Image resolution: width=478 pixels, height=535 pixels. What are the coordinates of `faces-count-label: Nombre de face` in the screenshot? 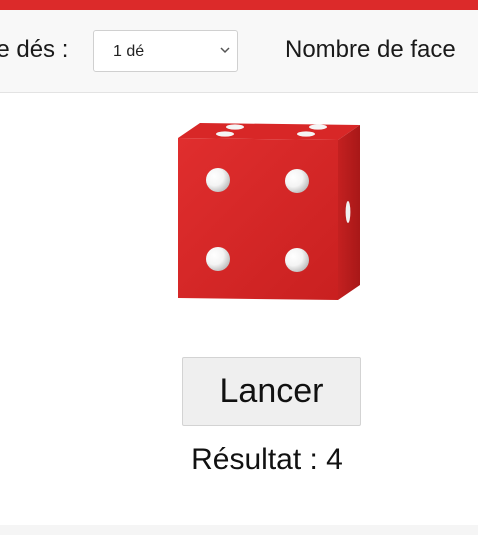 It's located at (370, 49).